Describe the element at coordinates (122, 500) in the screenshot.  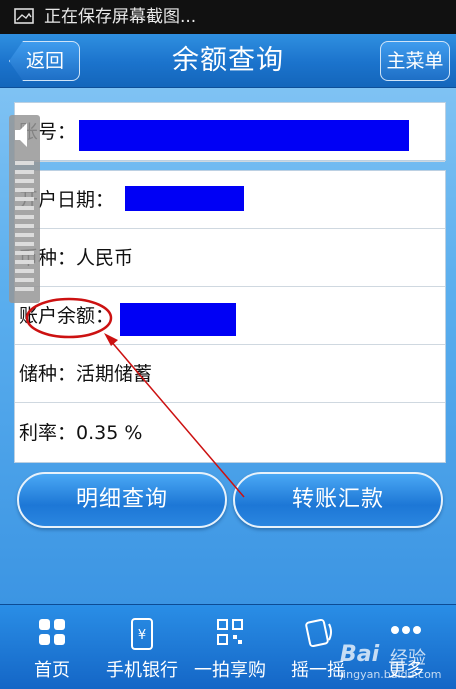
I see `detail-query-button: 明细查询` at that location.